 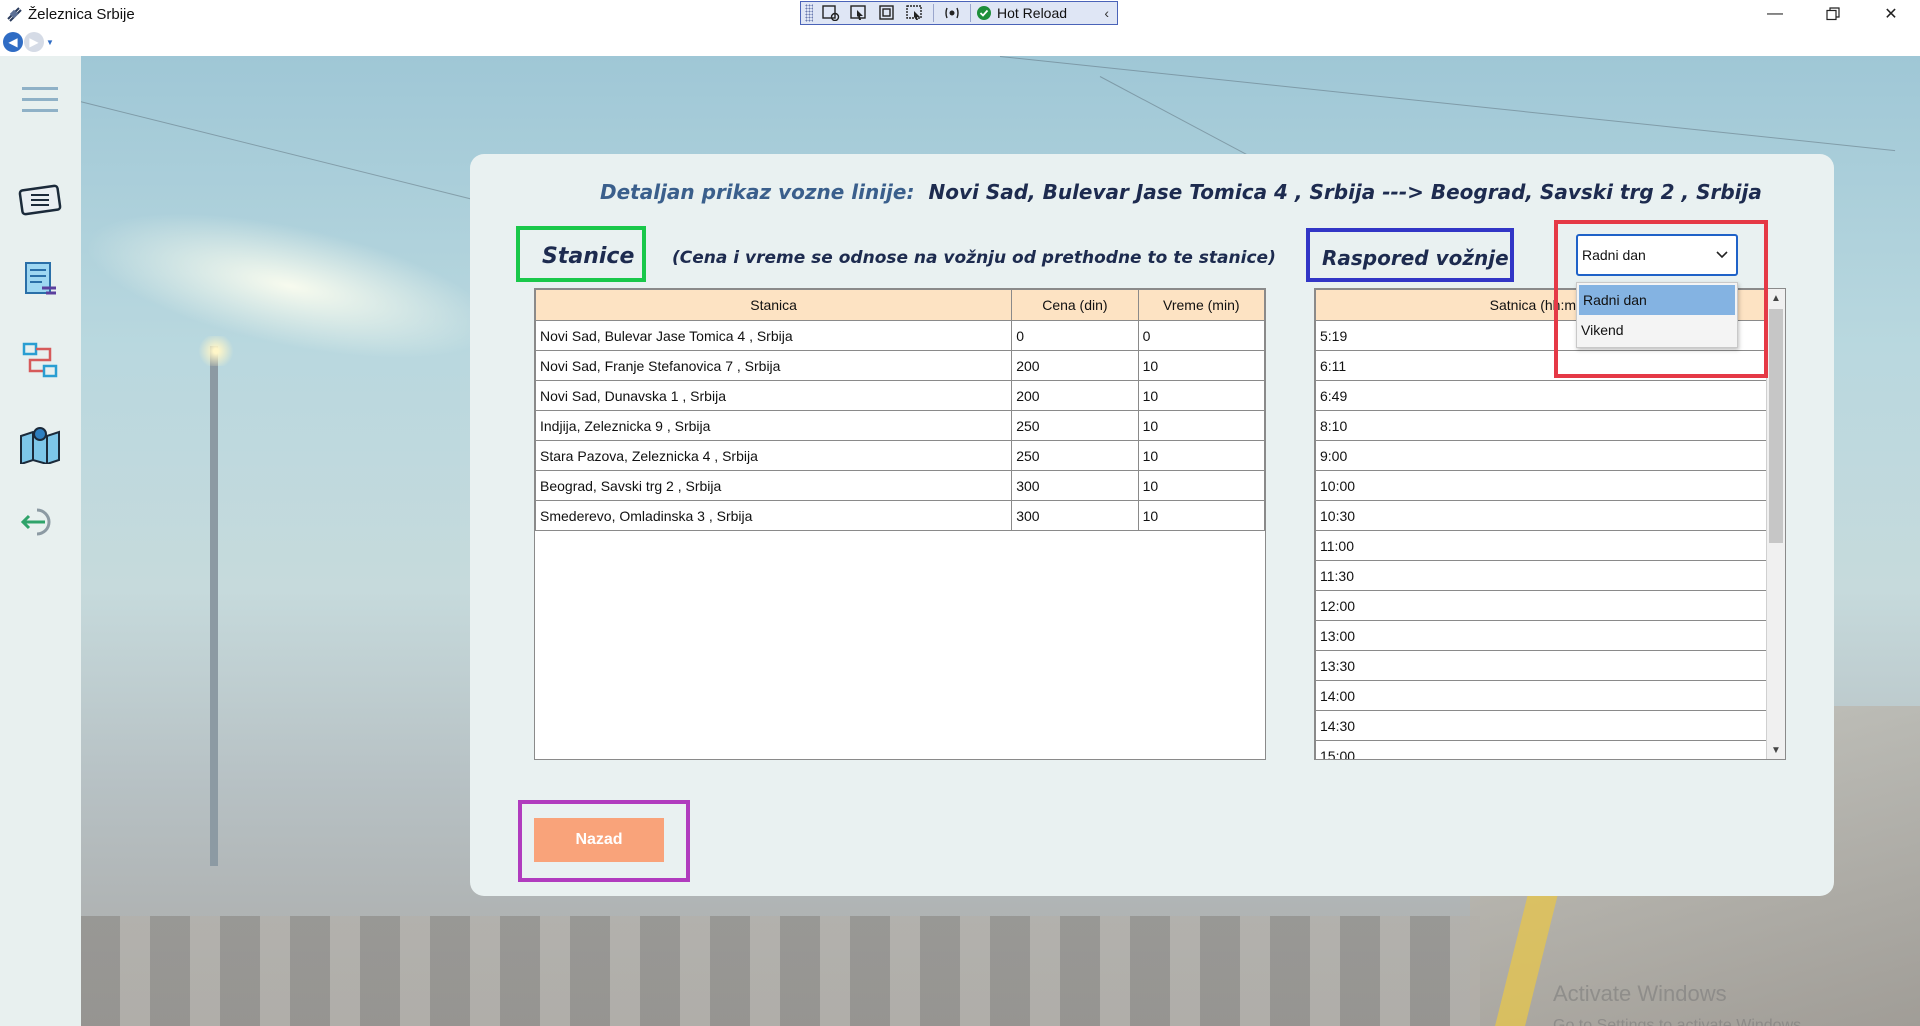 I want to click on navigation-bar: ◀ ▶ ▼, so click(x=960, y=42).